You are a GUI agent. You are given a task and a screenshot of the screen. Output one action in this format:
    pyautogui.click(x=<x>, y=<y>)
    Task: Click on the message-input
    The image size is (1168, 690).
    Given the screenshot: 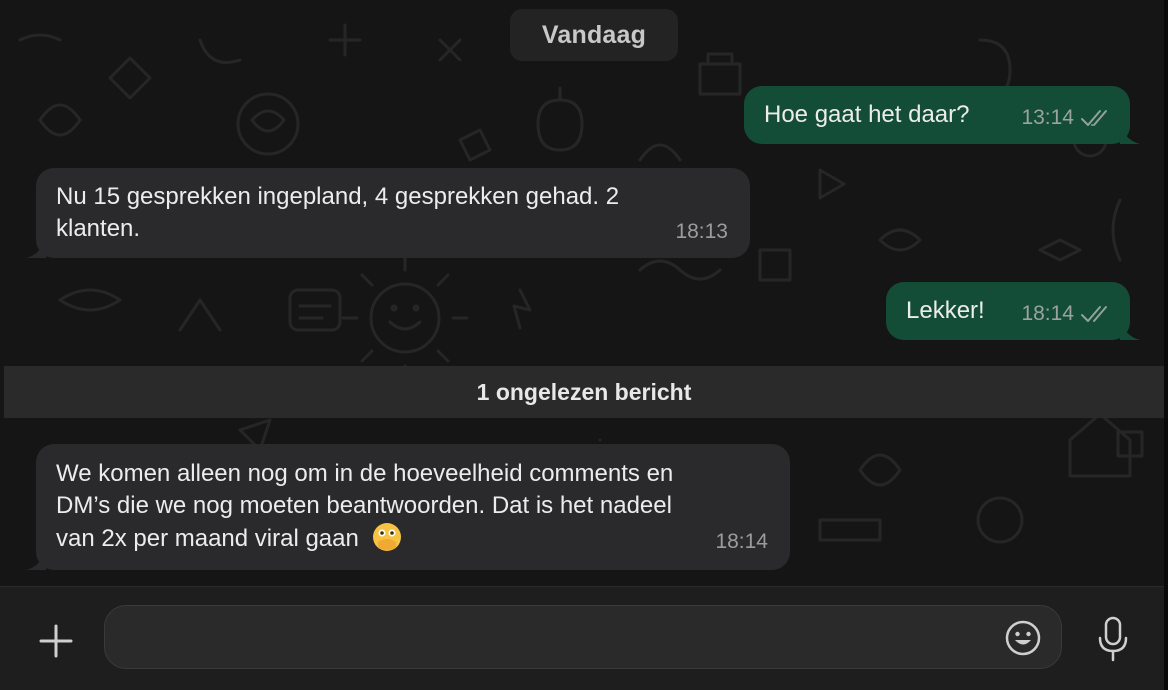 What is the action you would take?
    pyautogui.click(x=567, y=638)
    